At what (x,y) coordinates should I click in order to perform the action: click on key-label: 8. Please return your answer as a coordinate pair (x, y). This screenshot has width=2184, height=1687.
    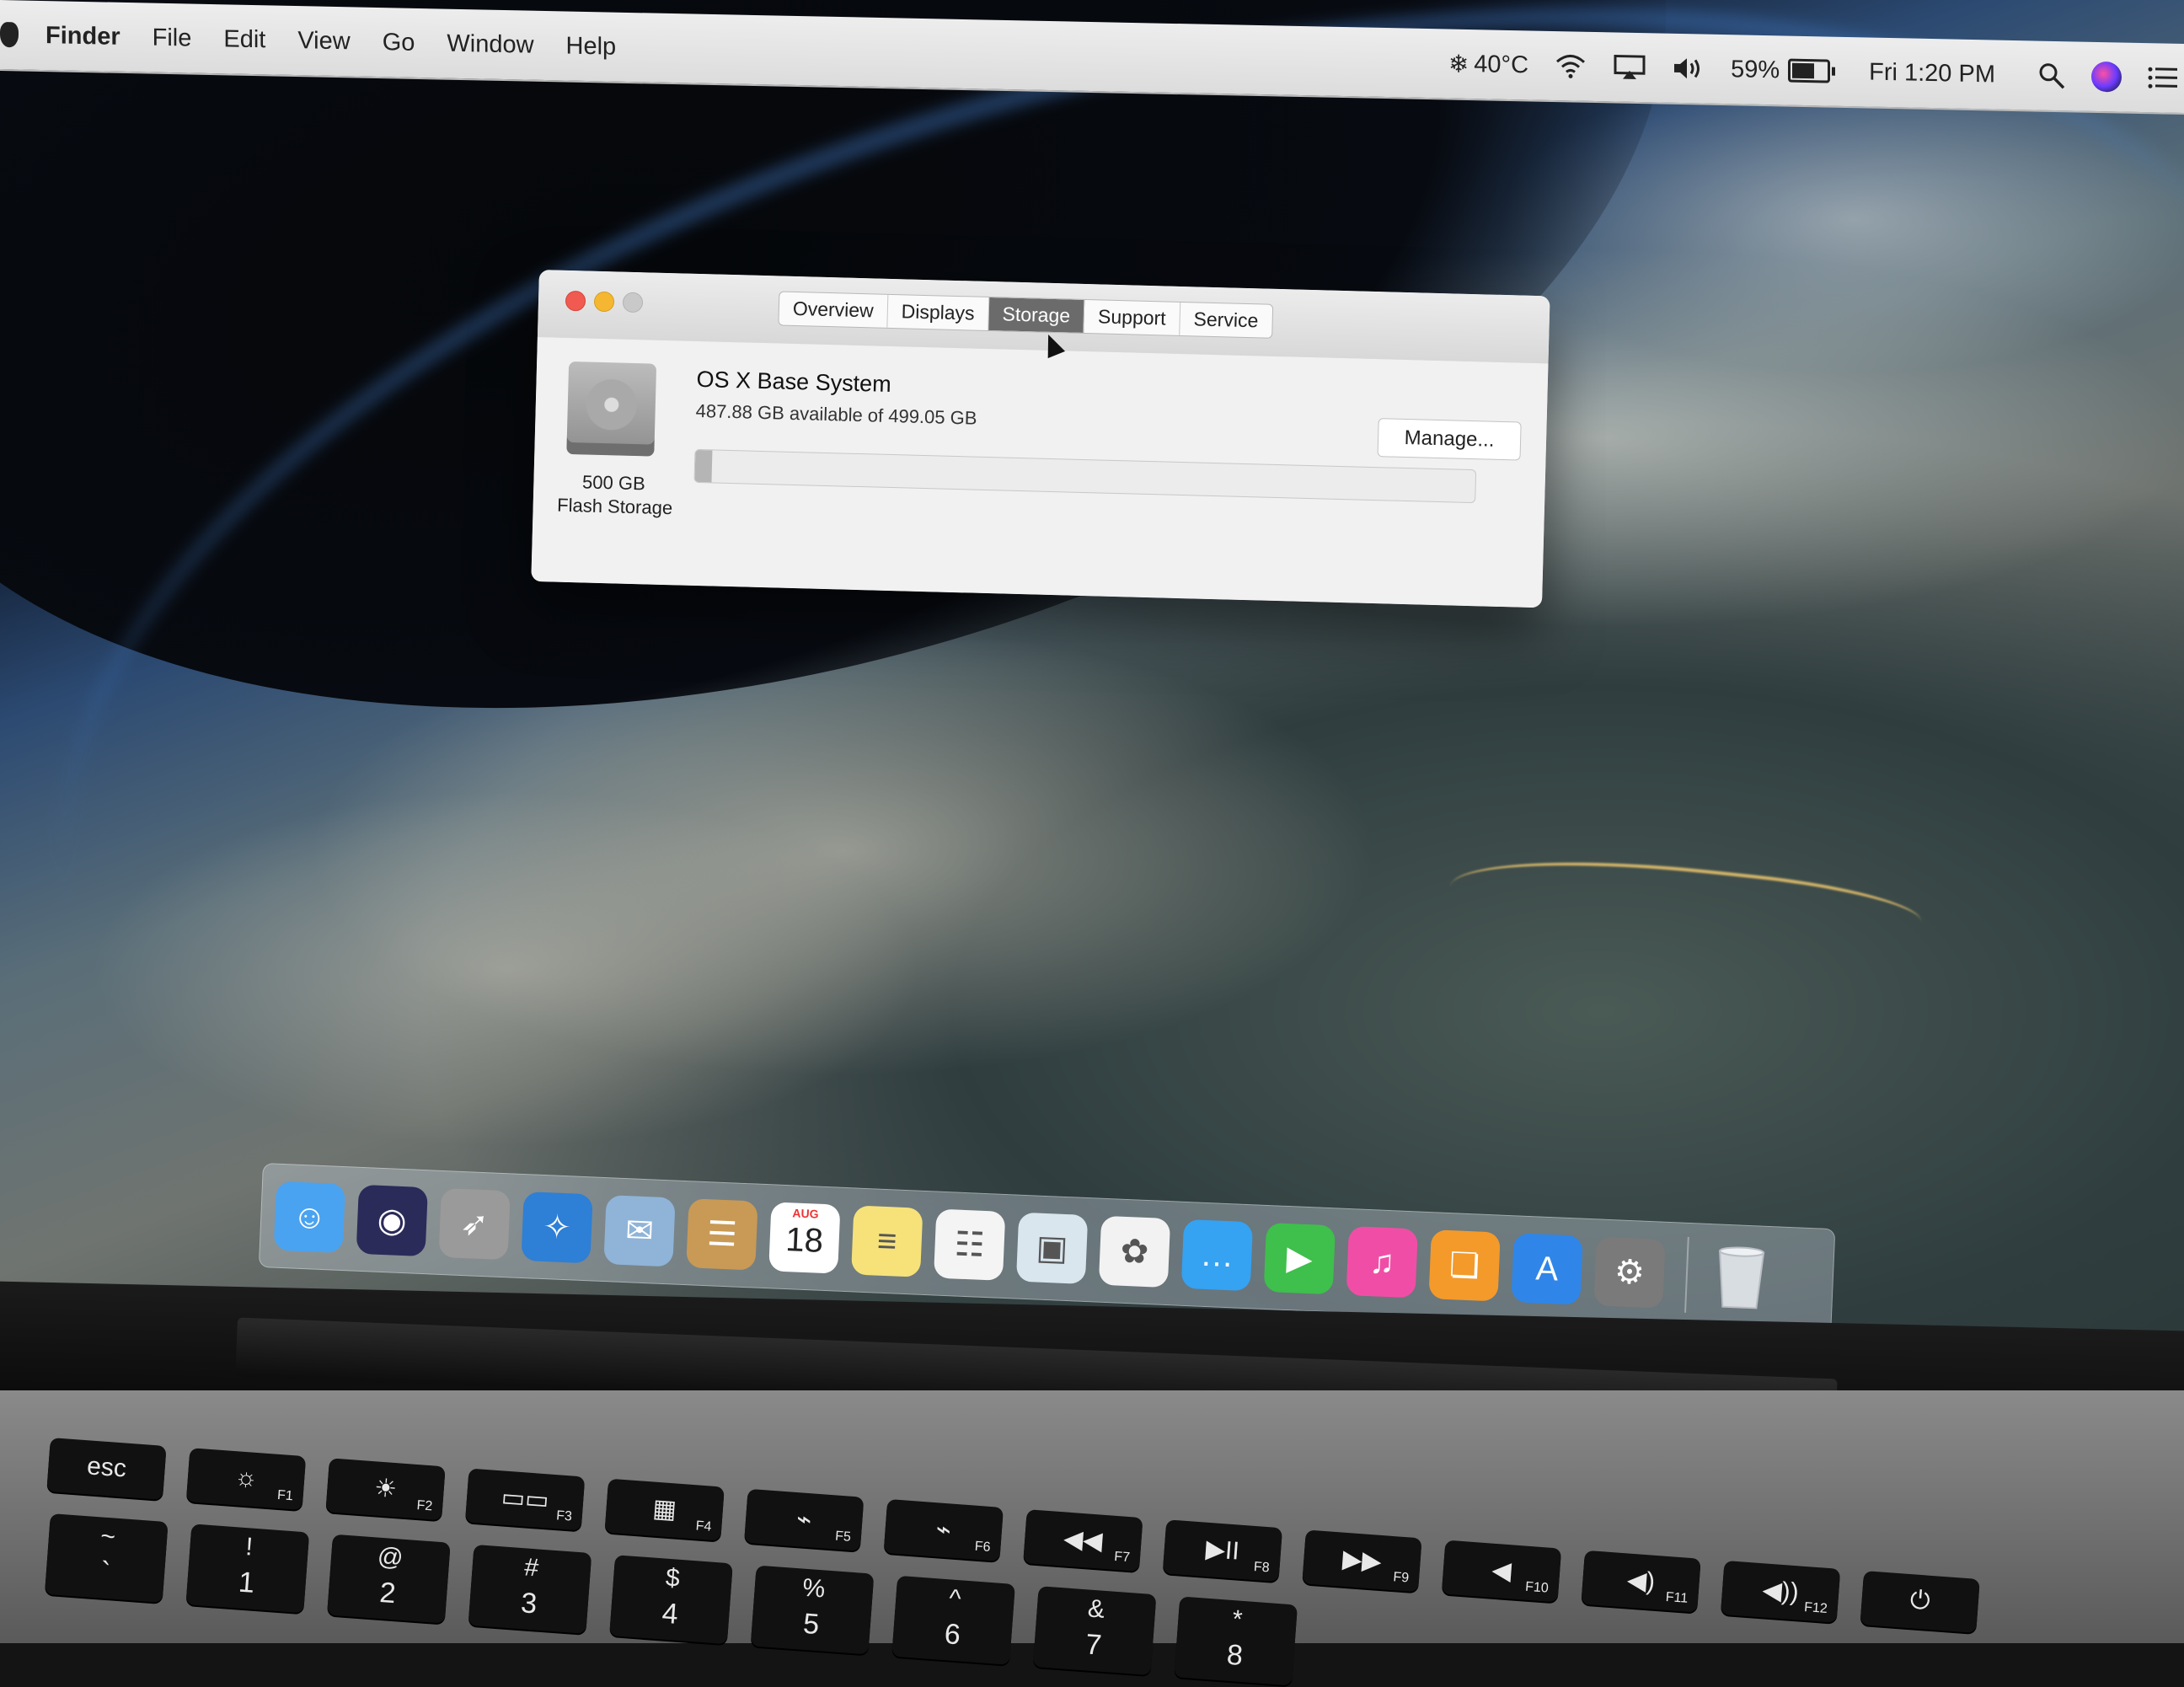
    Looking at the image, I should click on (1235, 1655).